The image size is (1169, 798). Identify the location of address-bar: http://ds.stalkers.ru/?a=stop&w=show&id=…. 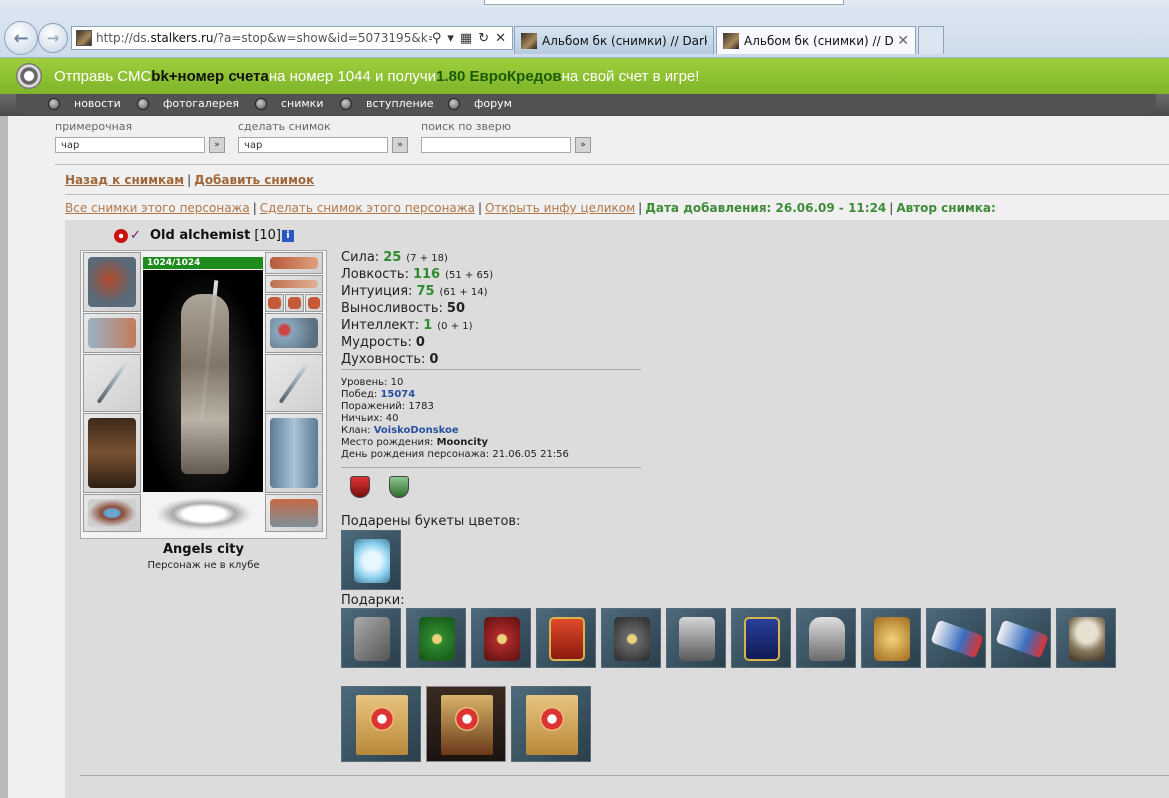
(292, 38).